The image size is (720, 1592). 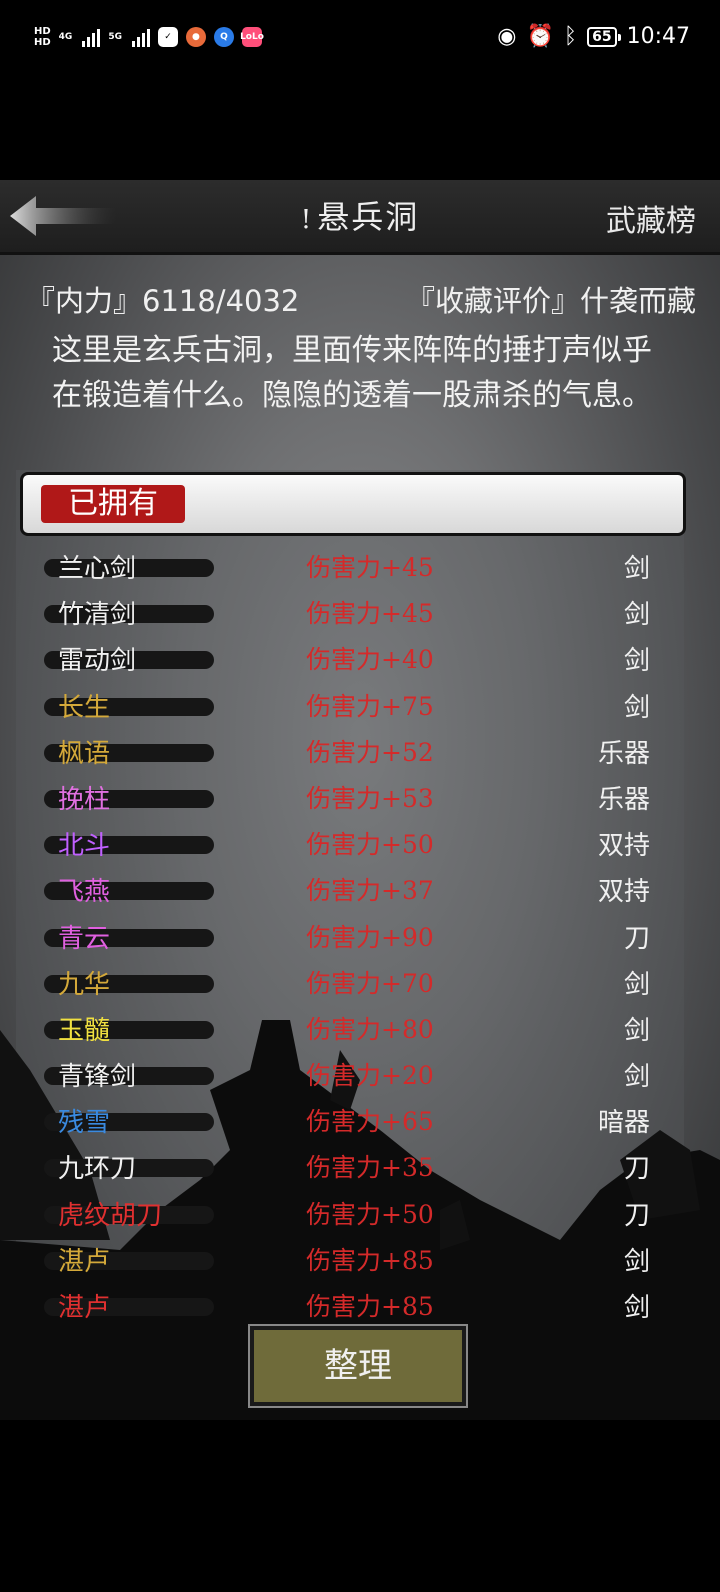 What do you see at coordinates (550, 301) in the screenshot?
I see `collection-rating: 『收藏评价』什袭而藏` at bounding box center [550, 301].